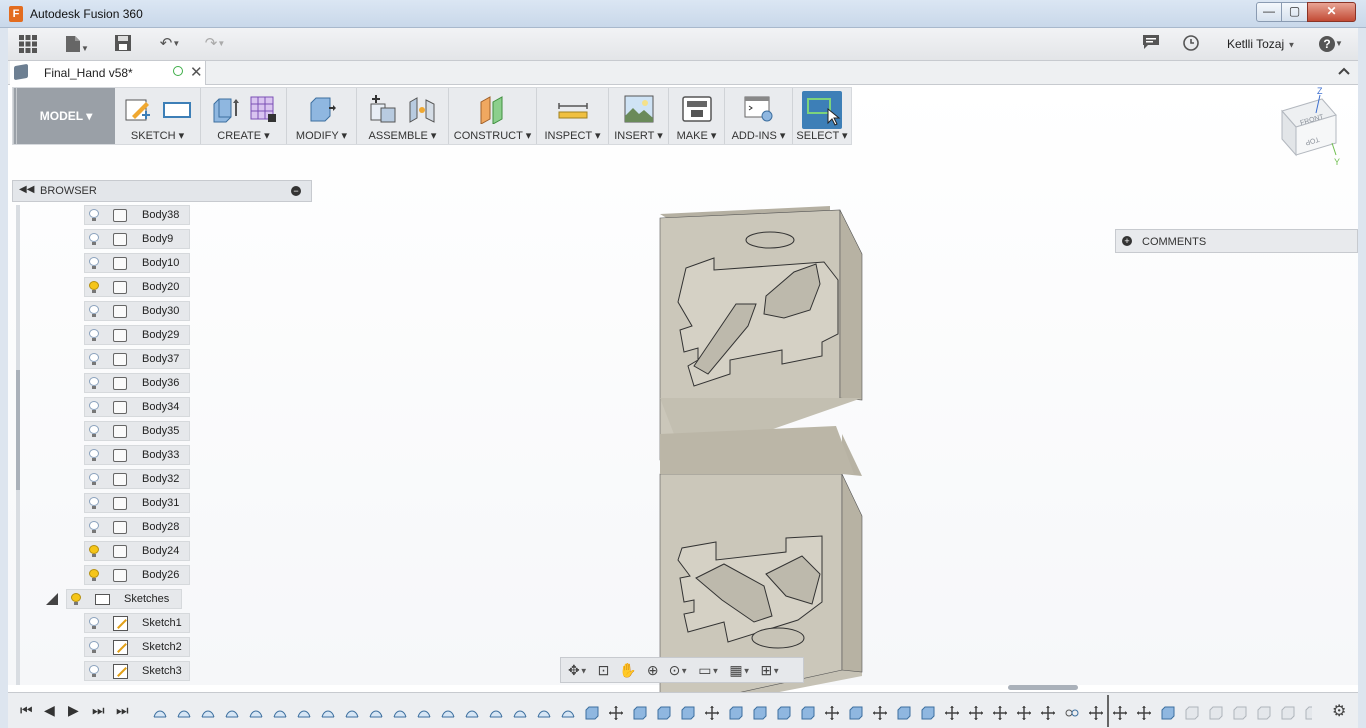 The height and width of the screenshot is (728, 1366). I want to click on viewport-scrollbar-thumb, so click(1043, 687).